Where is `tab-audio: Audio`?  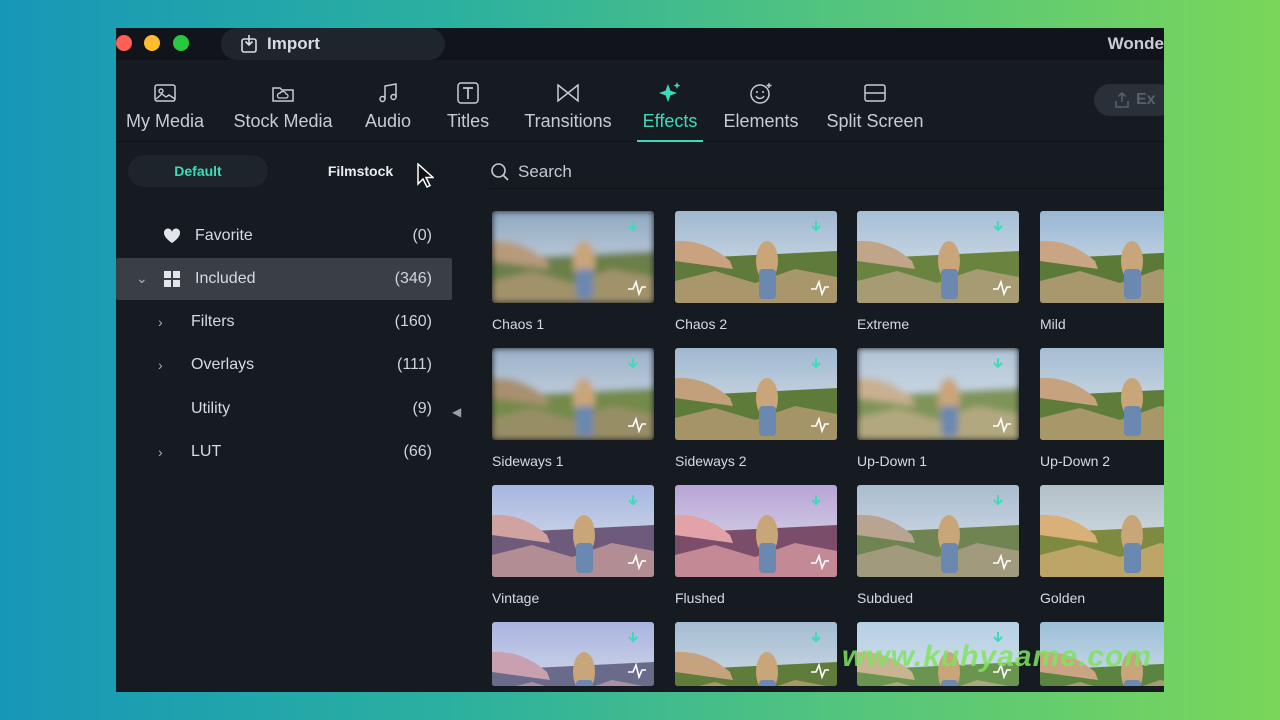
tab-audio: Audio is located at coordinates (388, 105).